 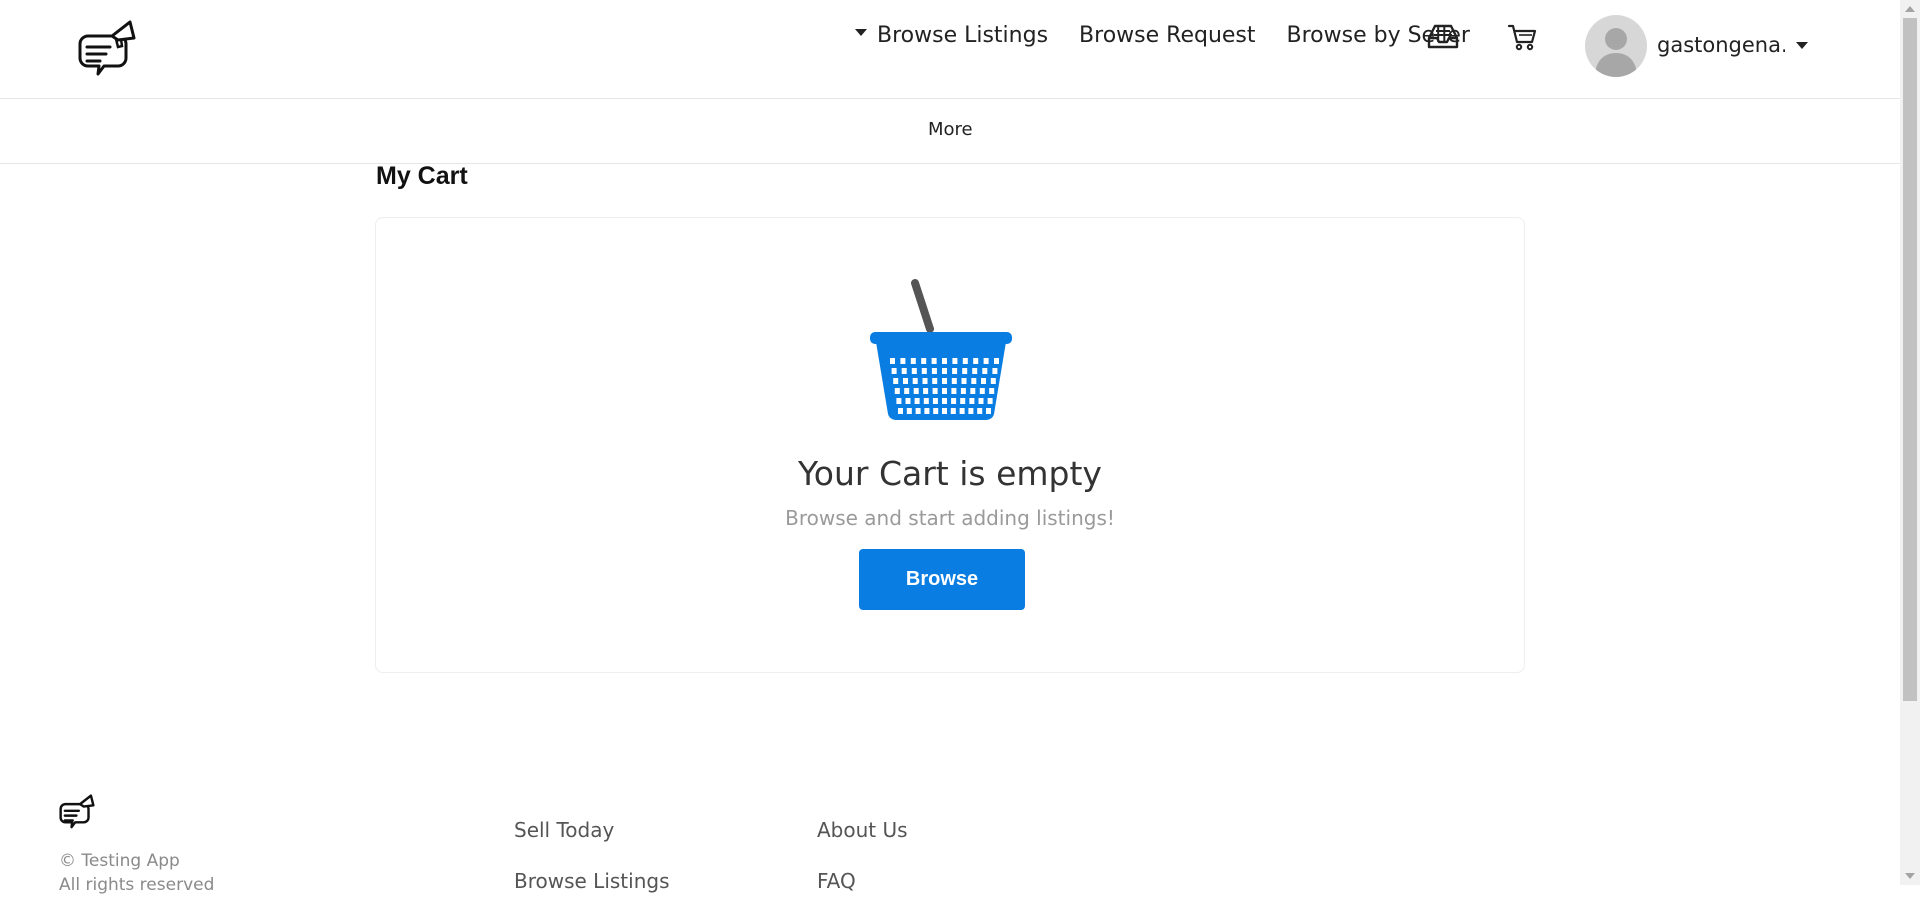 I want to click on person-silhouette-icon, so click(x=1616, y=52).